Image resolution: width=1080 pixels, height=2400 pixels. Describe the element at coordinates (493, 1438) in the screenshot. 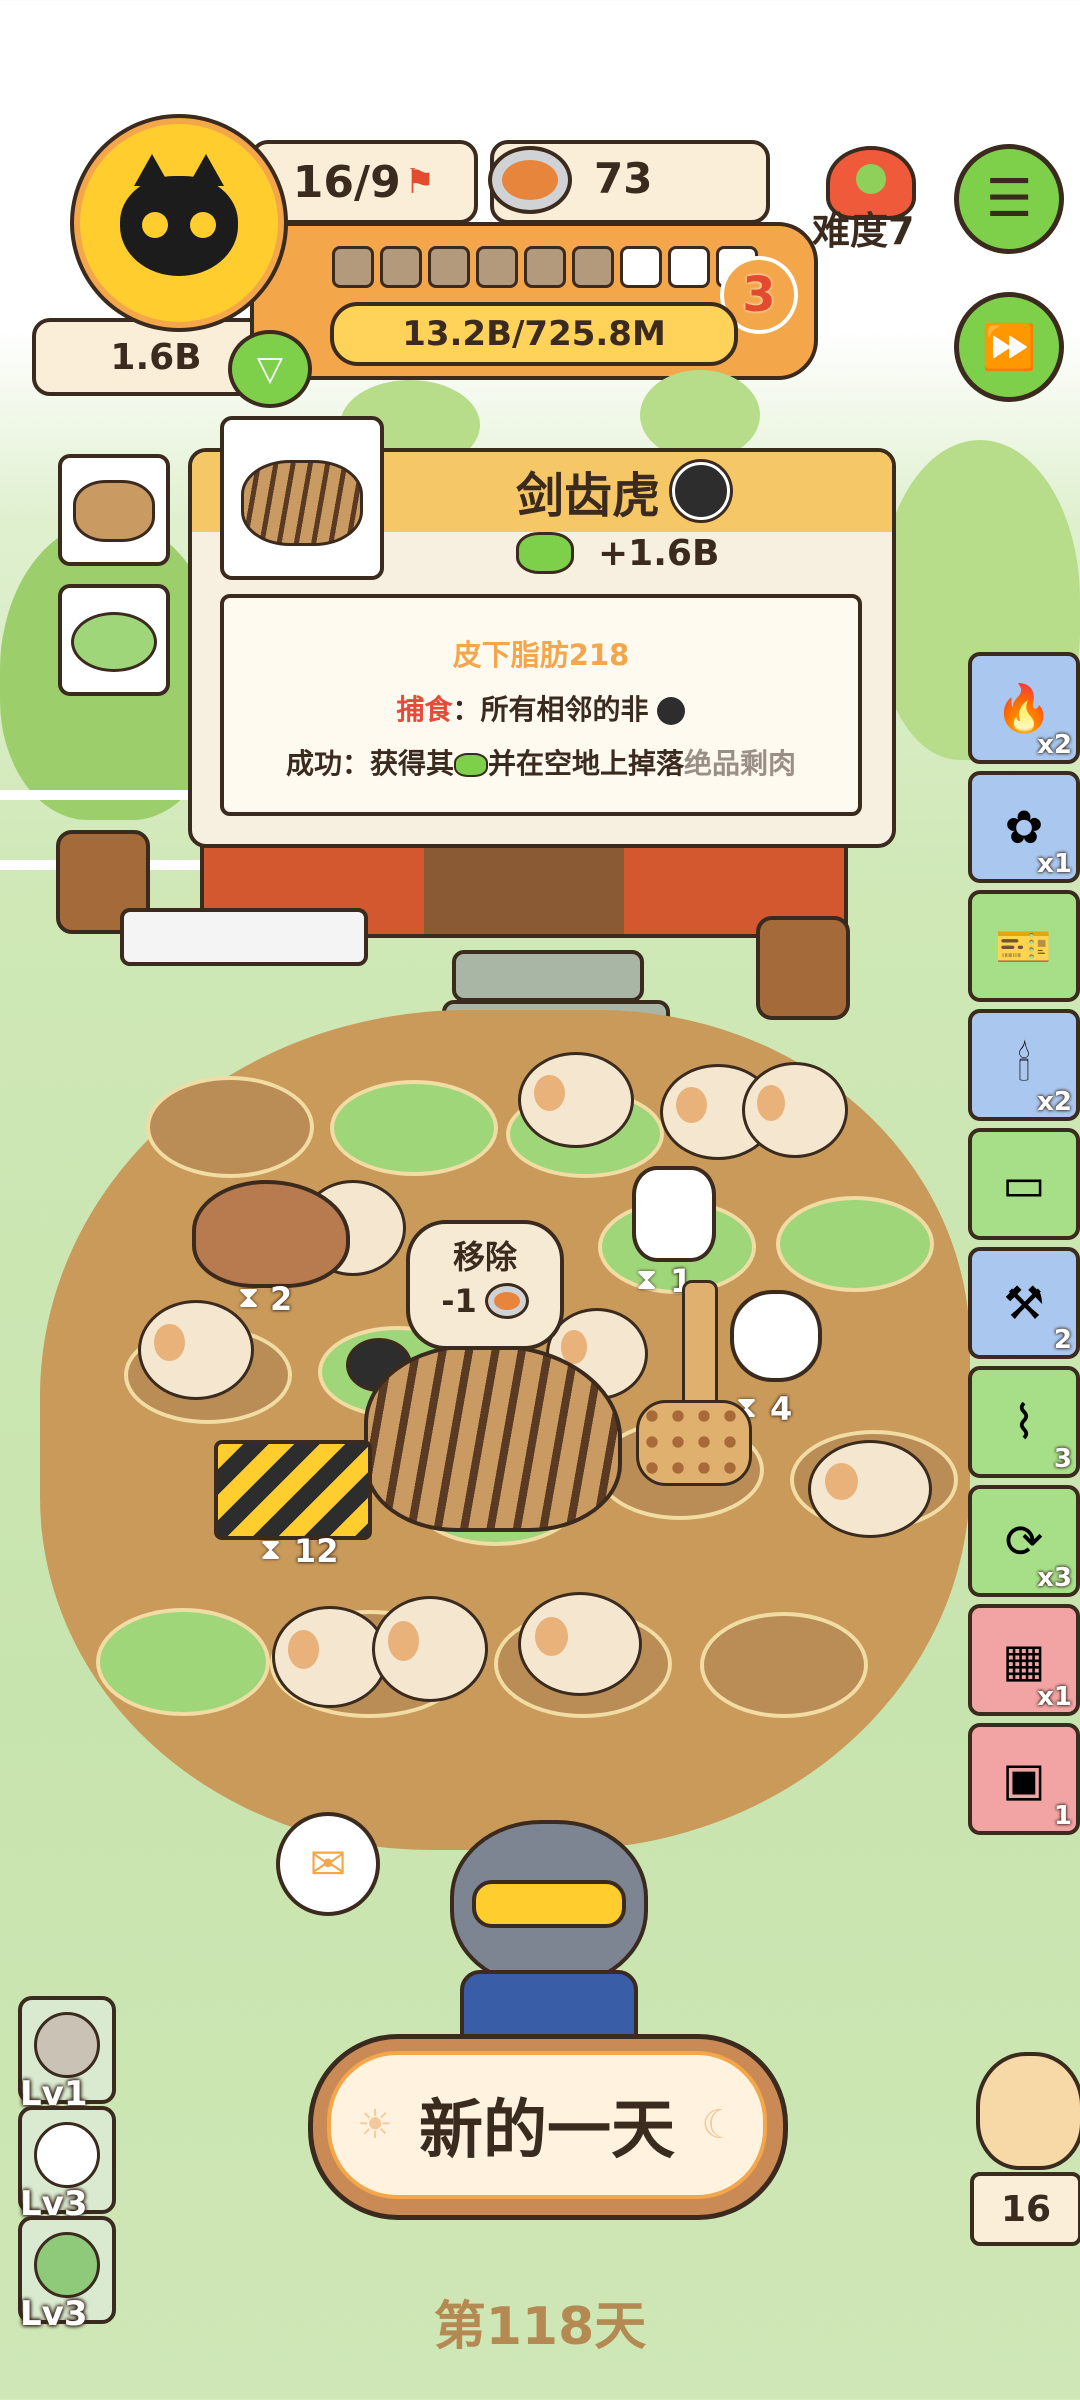

I see `saber-tooth-tiger` at that location.